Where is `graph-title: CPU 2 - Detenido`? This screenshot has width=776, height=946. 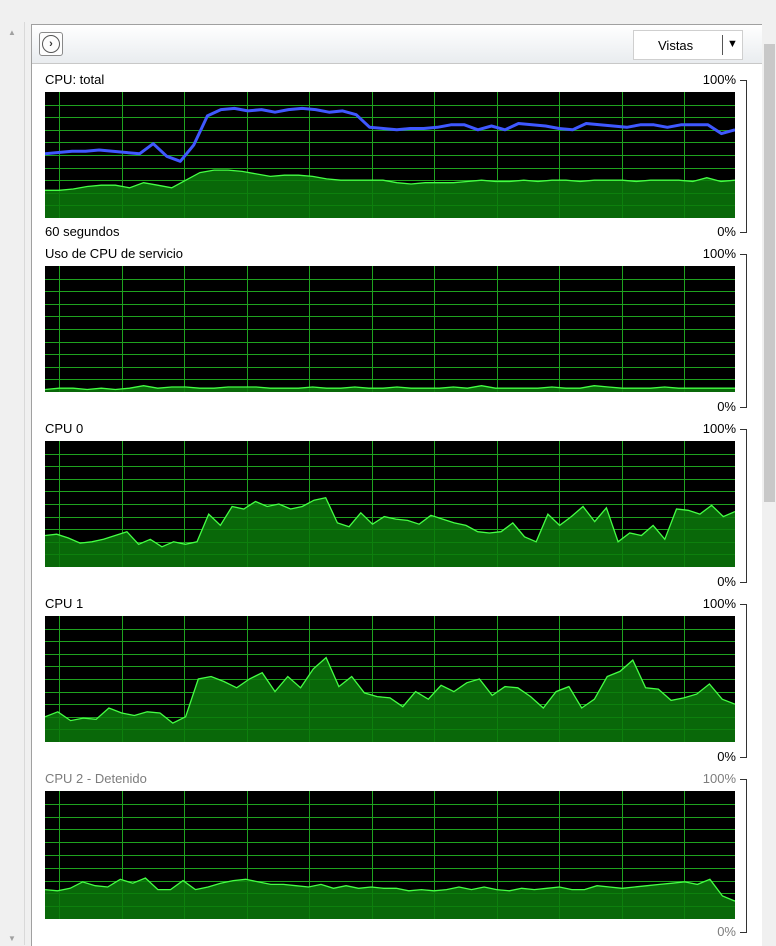 graph-title: CPU 2 - Detenido is located at coordinates (96, 778).